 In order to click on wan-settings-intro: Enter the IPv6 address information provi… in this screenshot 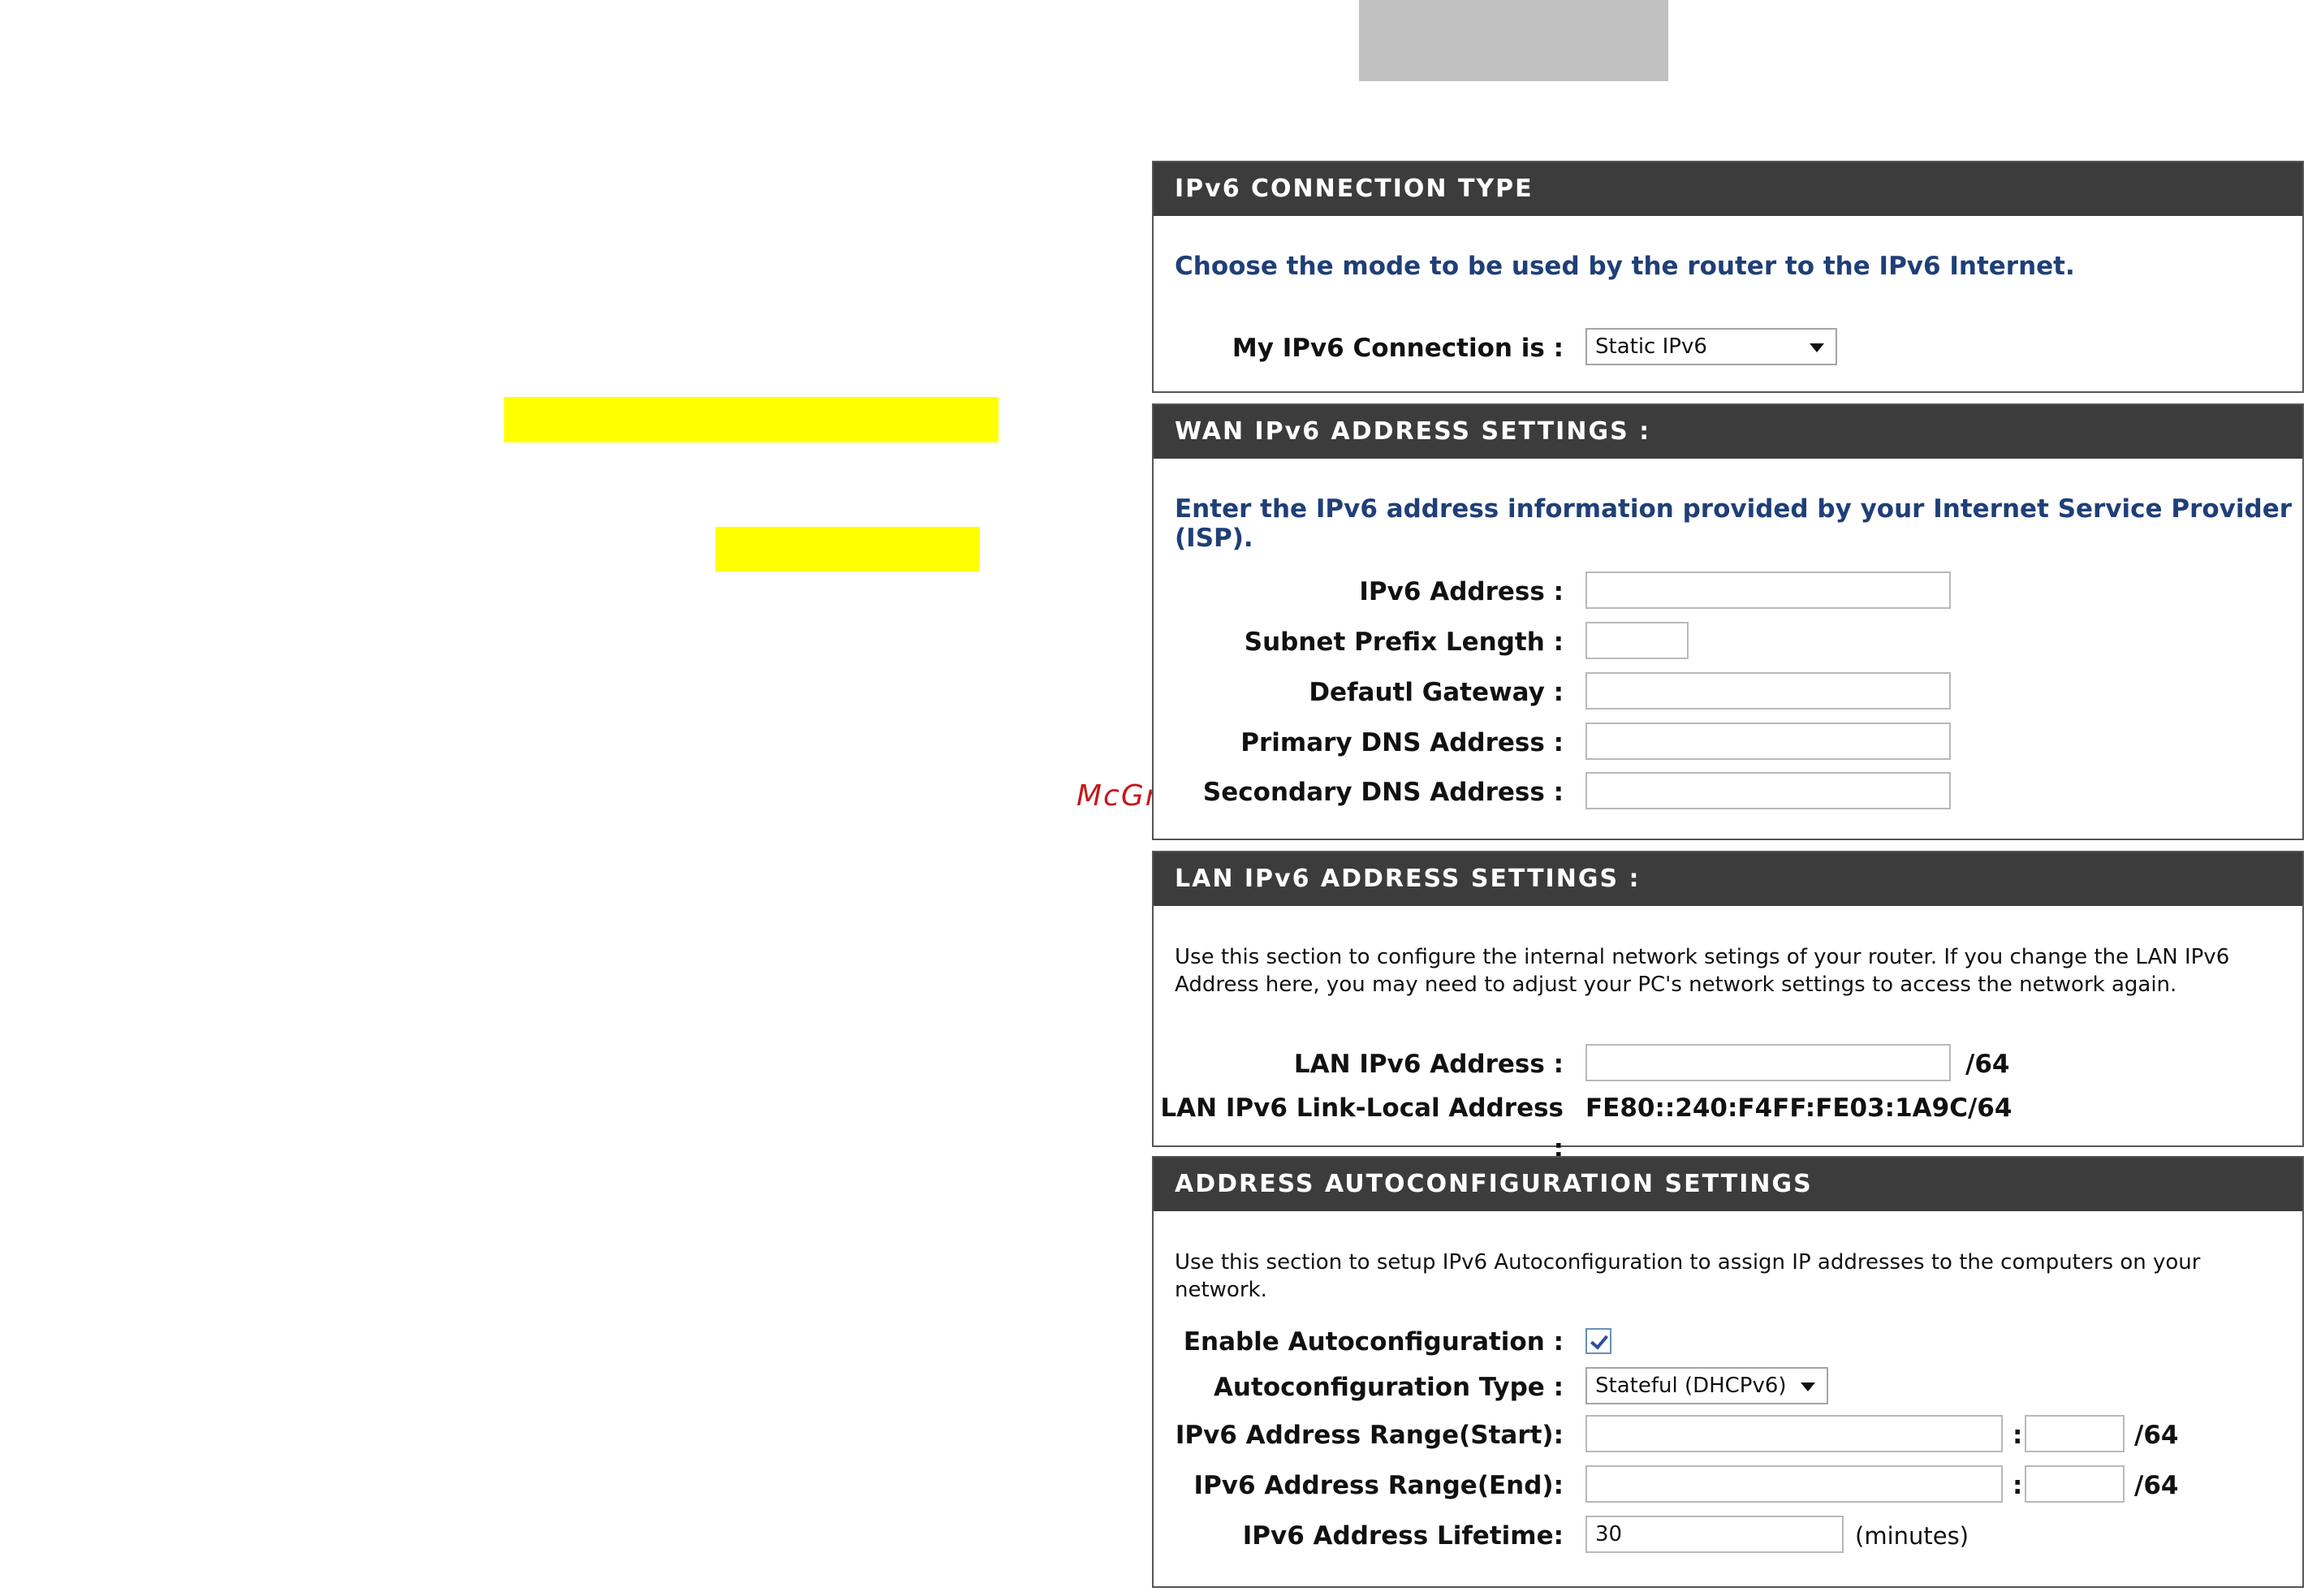, I will do `click(1734, 523)`.